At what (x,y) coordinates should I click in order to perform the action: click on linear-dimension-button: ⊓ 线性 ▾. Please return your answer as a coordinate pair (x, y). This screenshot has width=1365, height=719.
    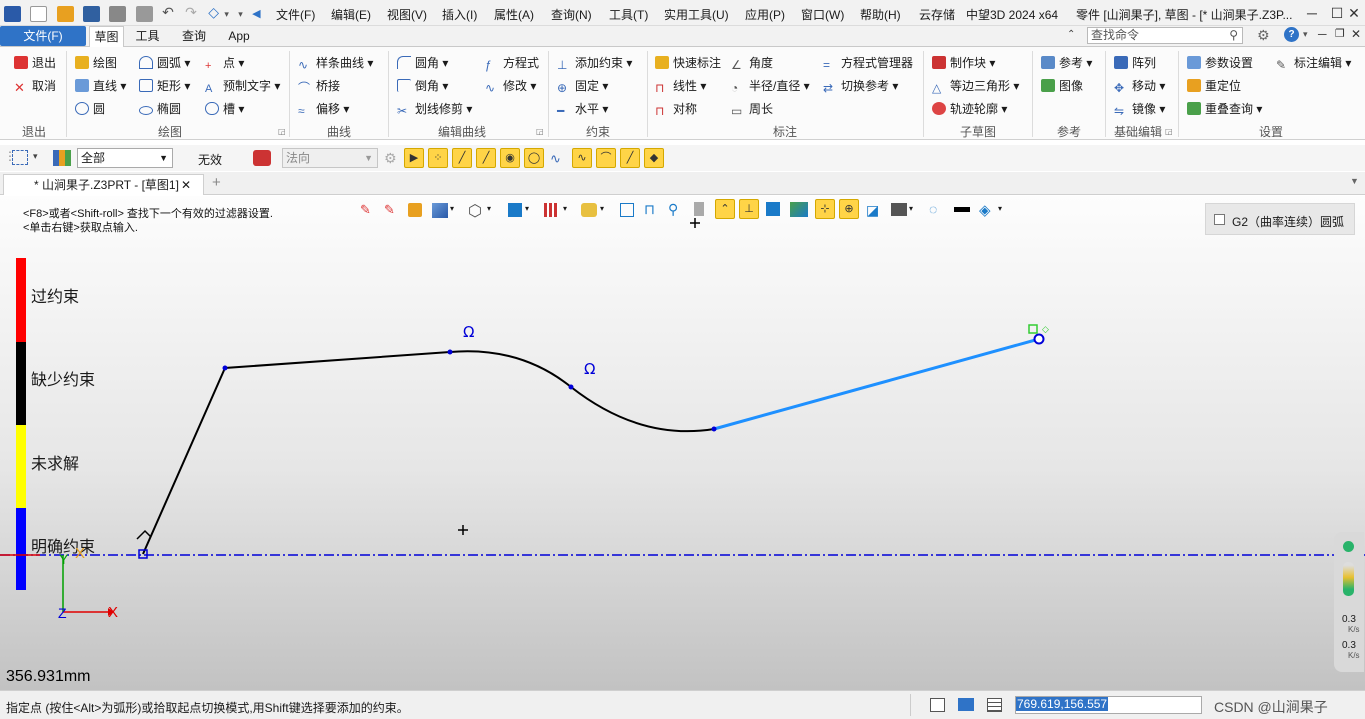
    Looking at the image, I should click on (680, 86).